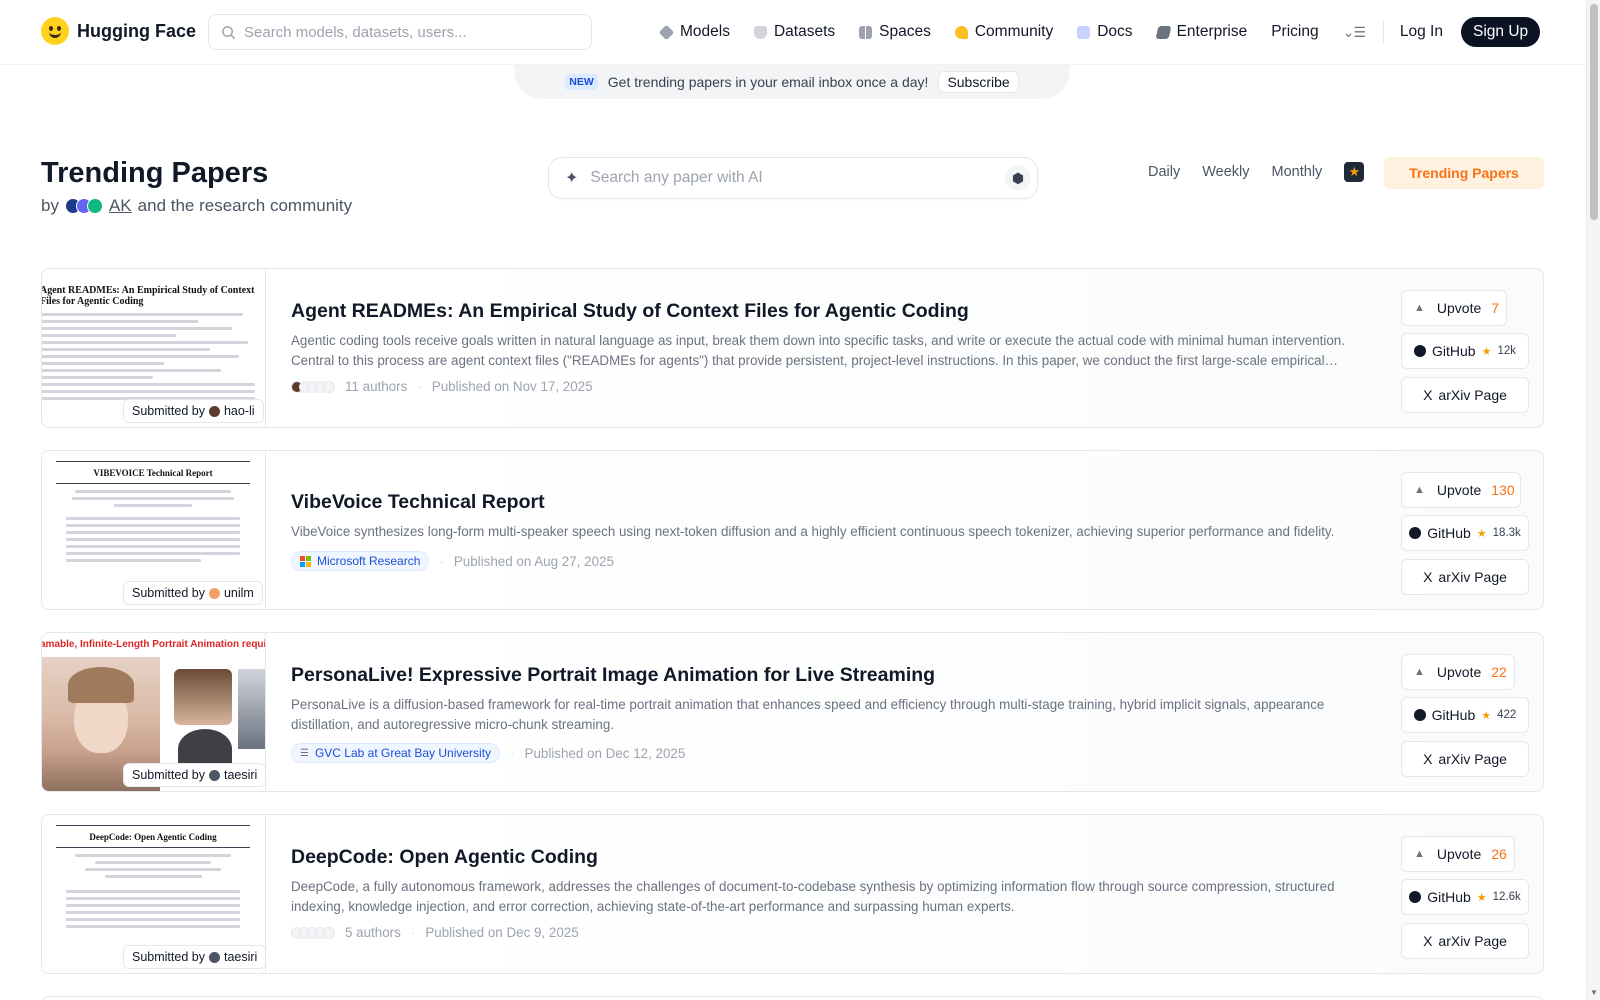 This screenshot has width=1600, height=1000. What do you see at coordinates (376, 386) in the screenshot?
I see `author-count: 11 authors` at bounding box center [376, 386].